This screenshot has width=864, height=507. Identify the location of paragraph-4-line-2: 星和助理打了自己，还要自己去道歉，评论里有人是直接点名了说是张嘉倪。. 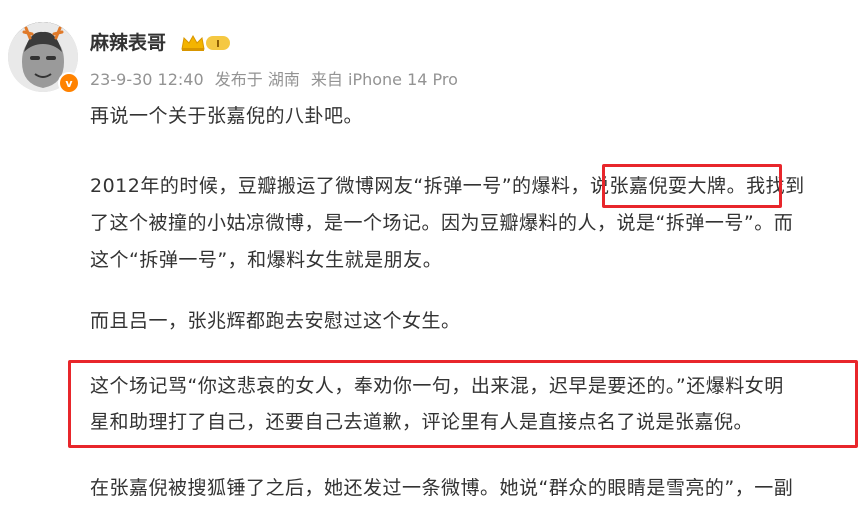
(422, 422).